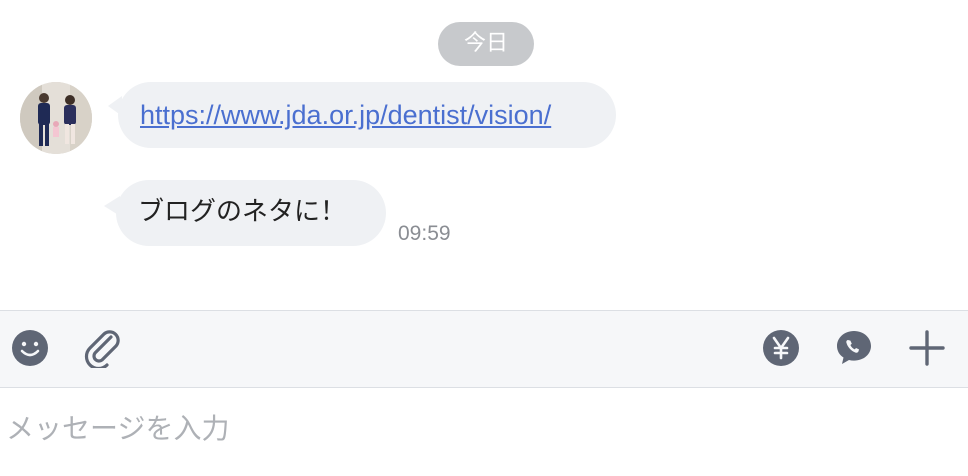  What do you see at coordinates (781, 348) in the screenshot?
I see `yen-icon` at bounding box center [781, 348].